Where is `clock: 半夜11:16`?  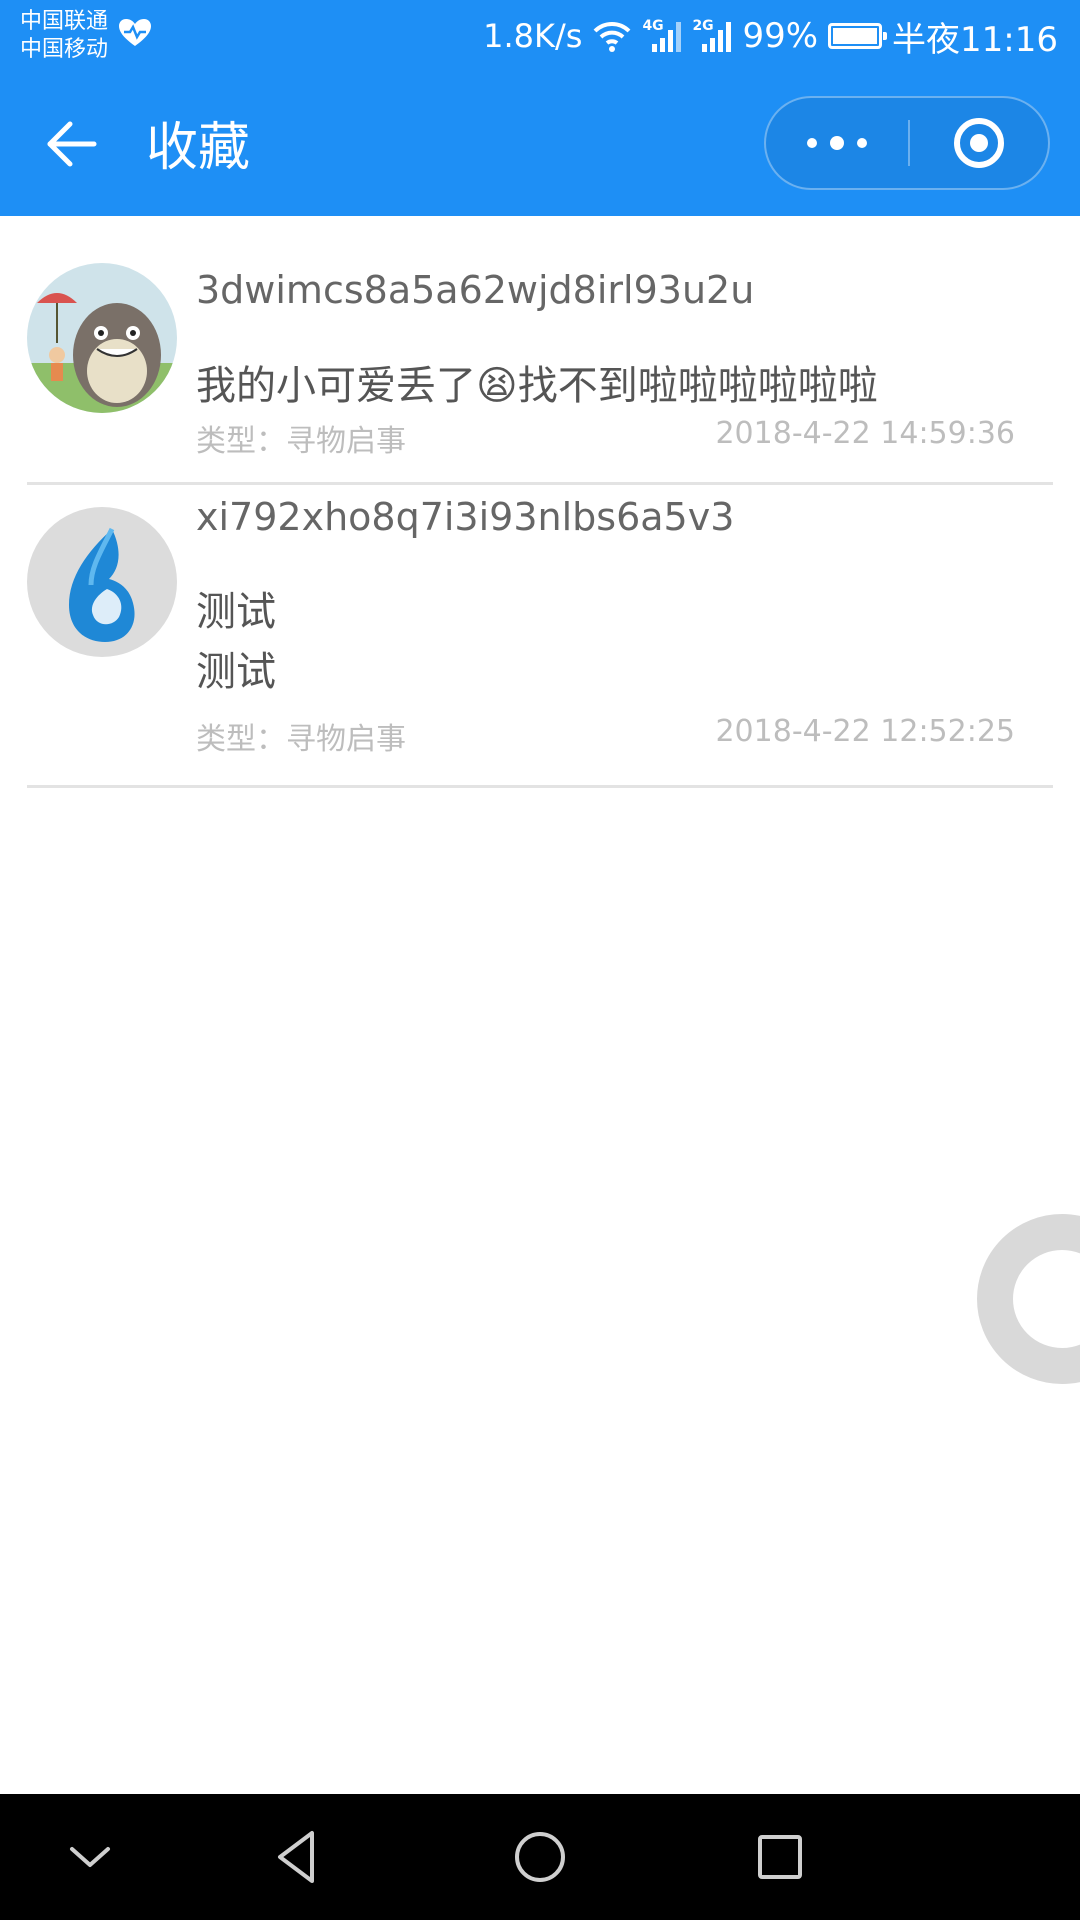
clock: 半夜11:16 is located at coordinates (975, 39).